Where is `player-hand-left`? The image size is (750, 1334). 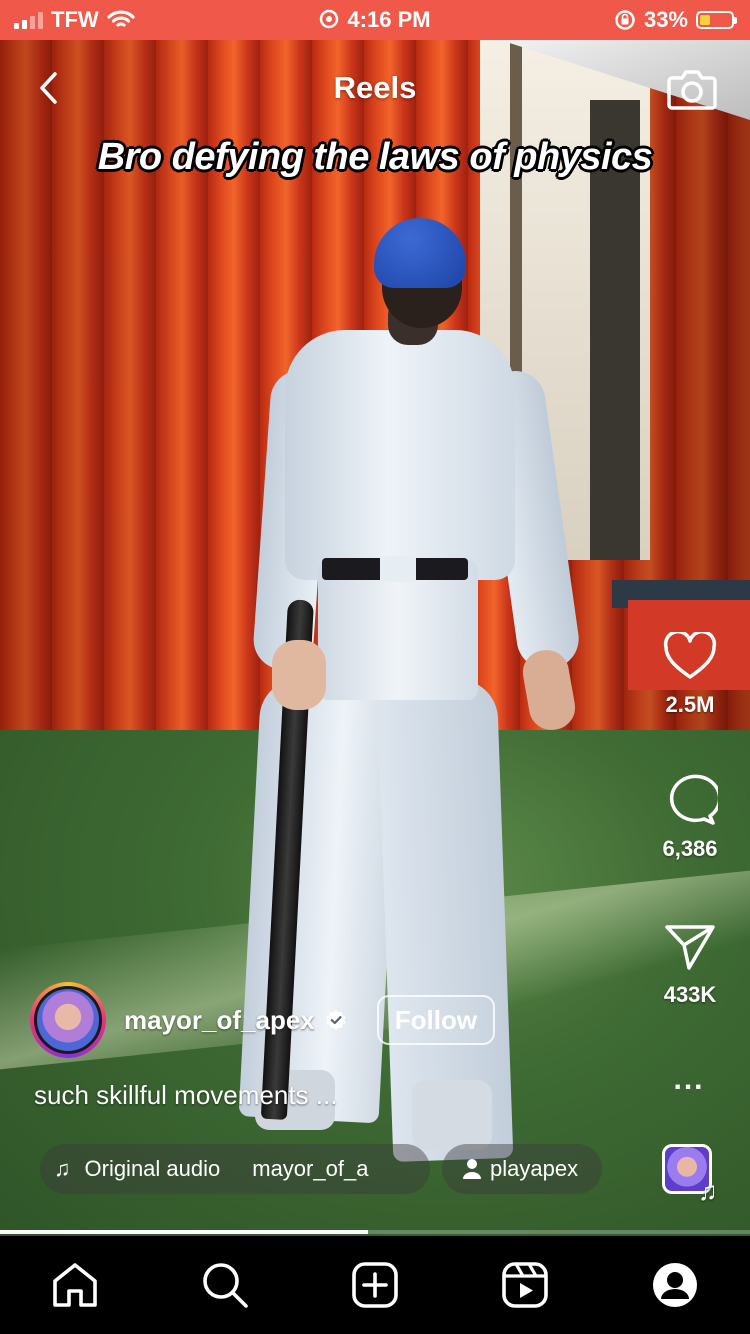 player-hand-left is located at coordinates (299, 675).